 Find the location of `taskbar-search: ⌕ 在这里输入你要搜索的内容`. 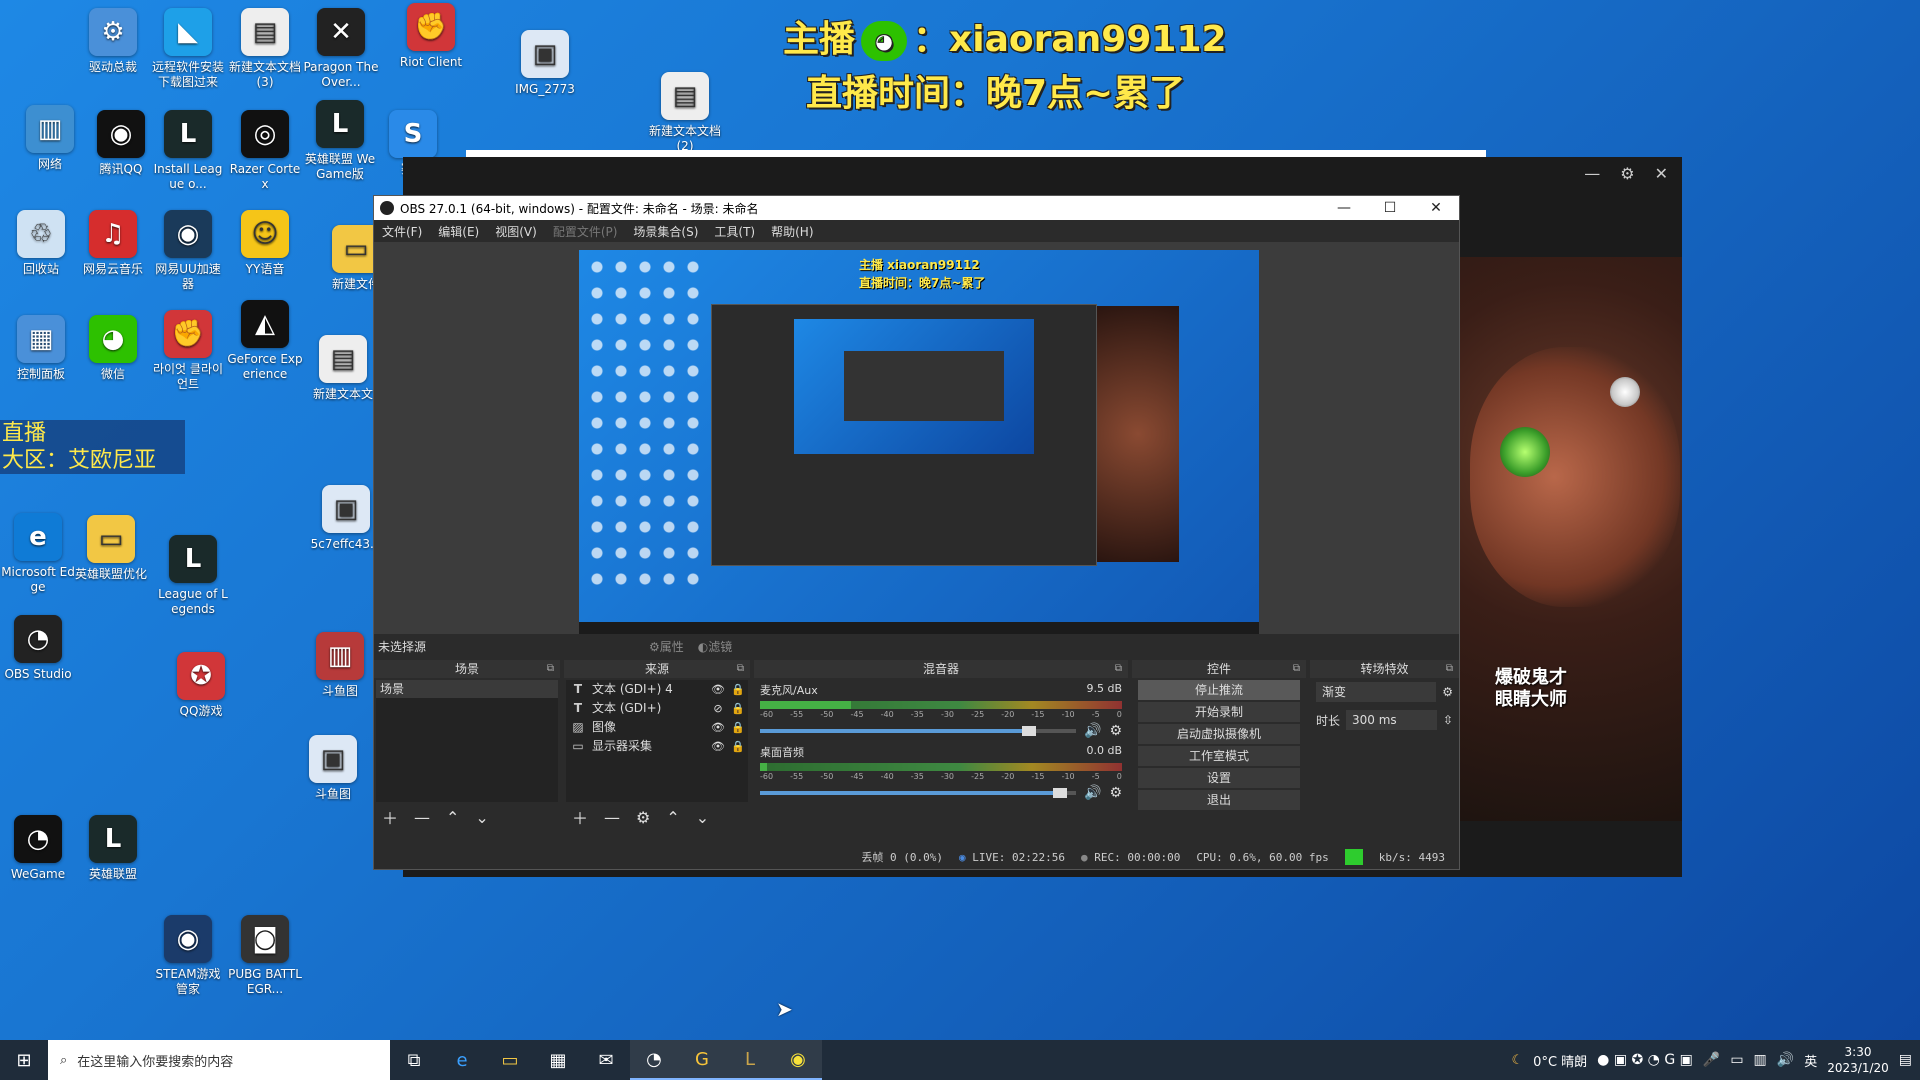

taskbar-search: ⌕ 在这里输入你要搜索的内容 is located at coordinates (219, 1060).